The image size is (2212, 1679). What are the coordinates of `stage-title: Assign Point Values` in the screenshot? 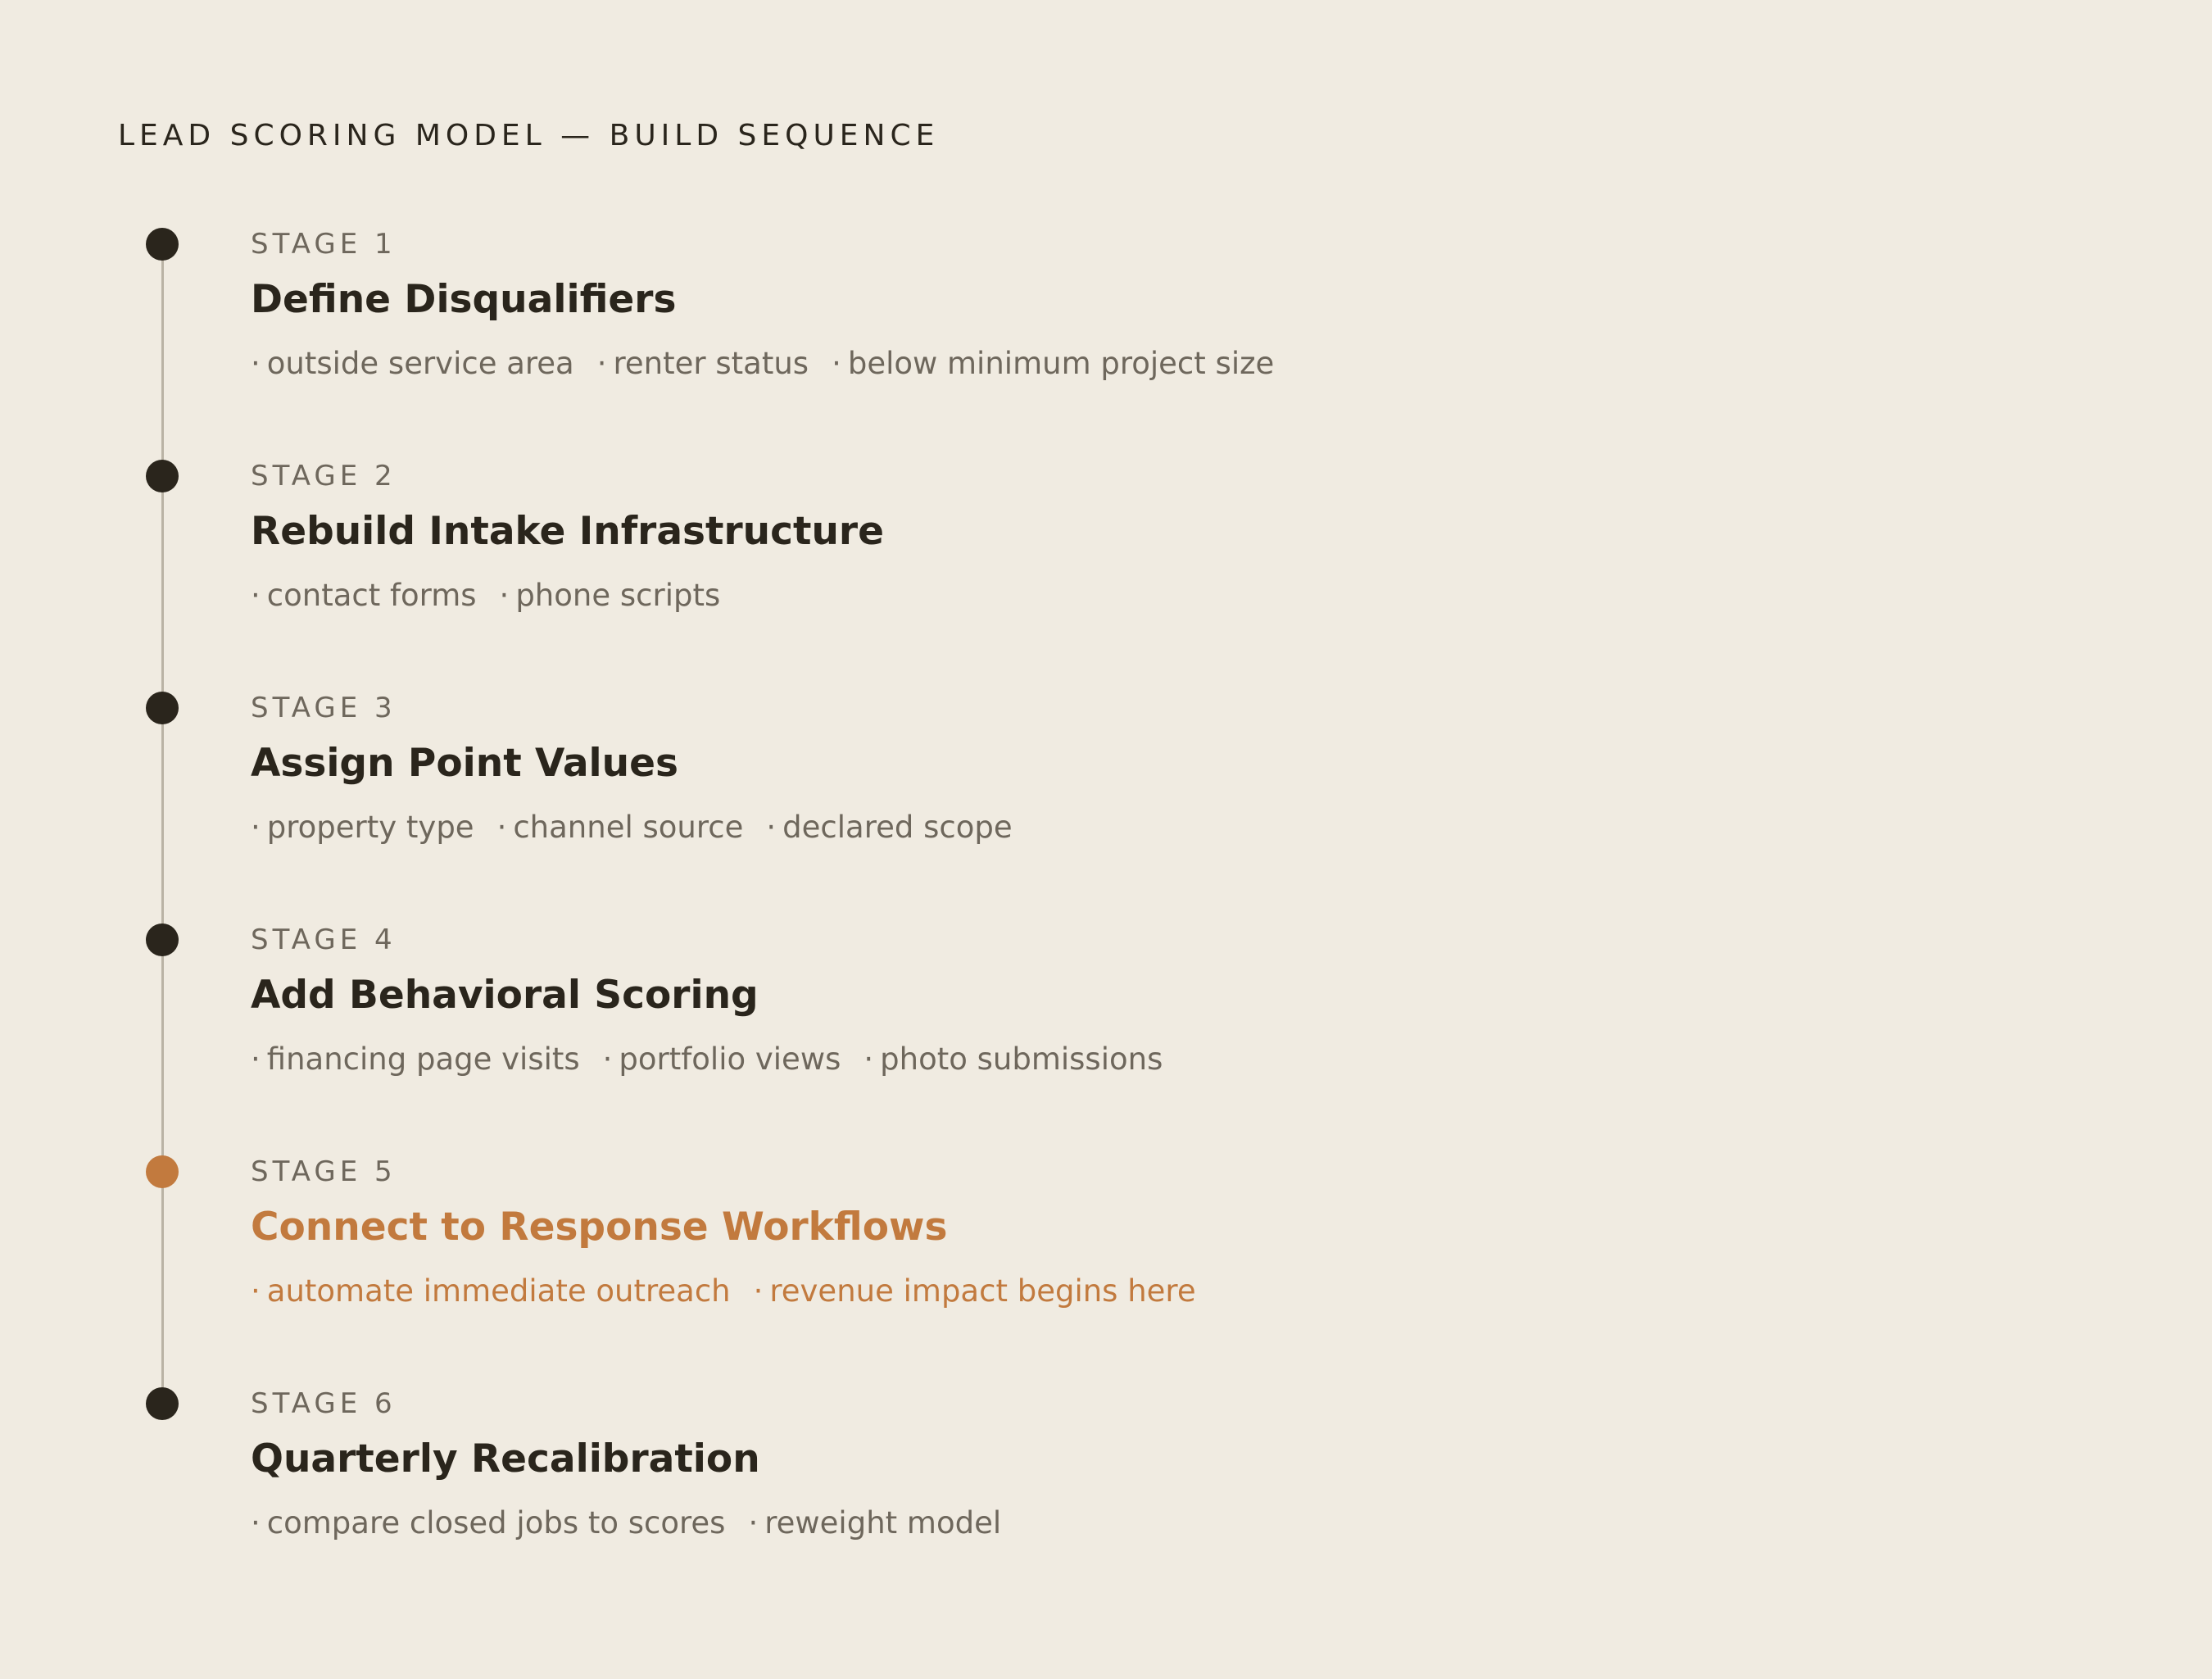 It's located at (464, 763).